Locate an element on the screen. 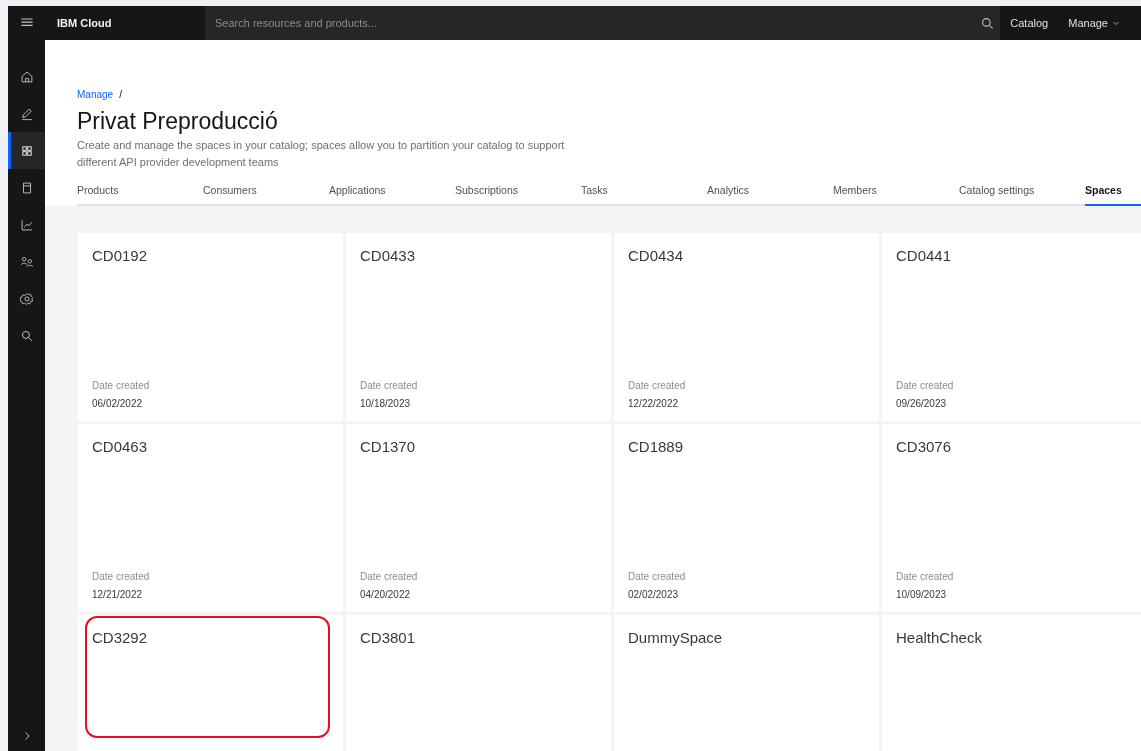 This screenshot has width=1141, height=751. space-card: CD3076 Date created 10/09/2023 is located at coordinates (1011, 518).